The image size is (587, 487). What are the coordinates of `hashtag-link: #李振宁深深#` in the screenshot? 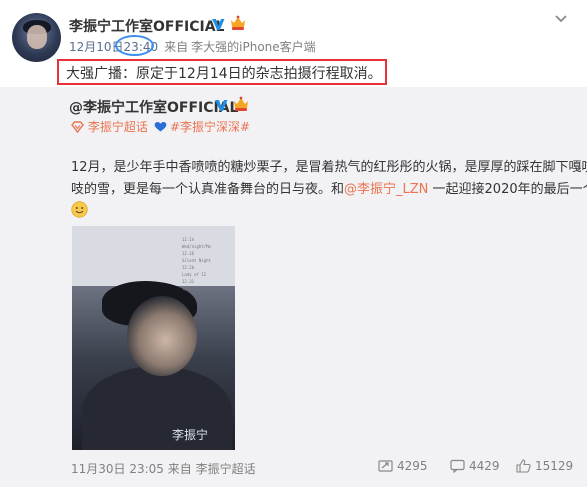 It's located at (210, 126).